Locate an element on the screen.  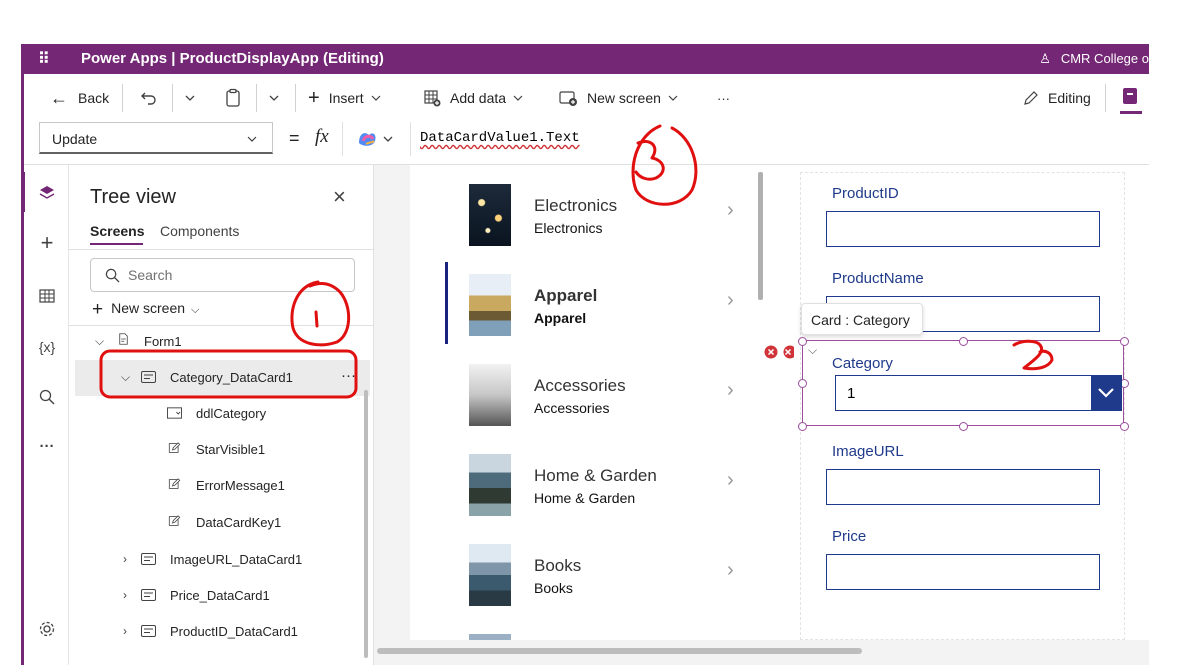
annotation-highlight-box is located at coordinates (228, 374).